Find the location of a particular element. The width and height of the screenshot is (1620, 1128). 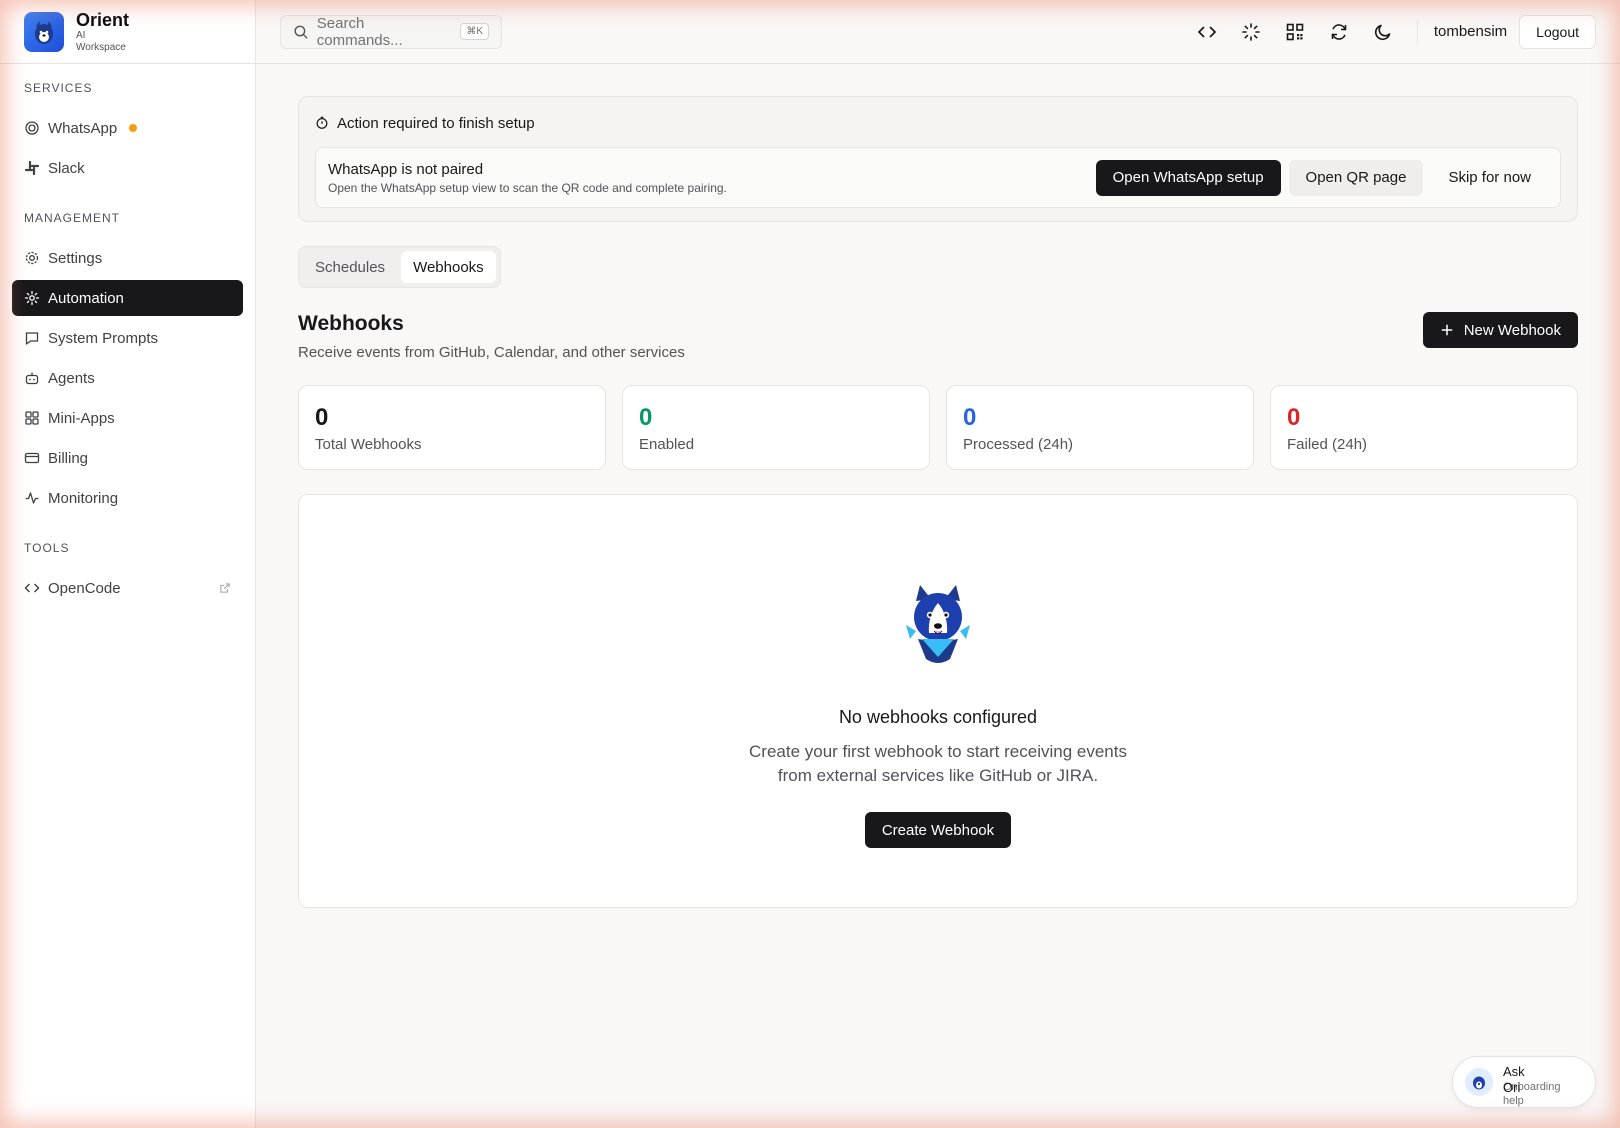

stat-card-failed: 0 Failed (24h) is located at coordinates (1424, 427).